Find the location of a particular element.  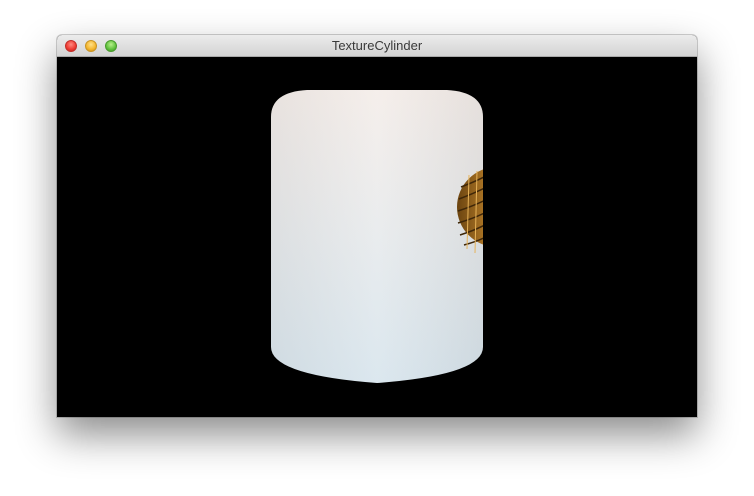

title-bar: TextureCylinder is located at coordinates (377, 46).